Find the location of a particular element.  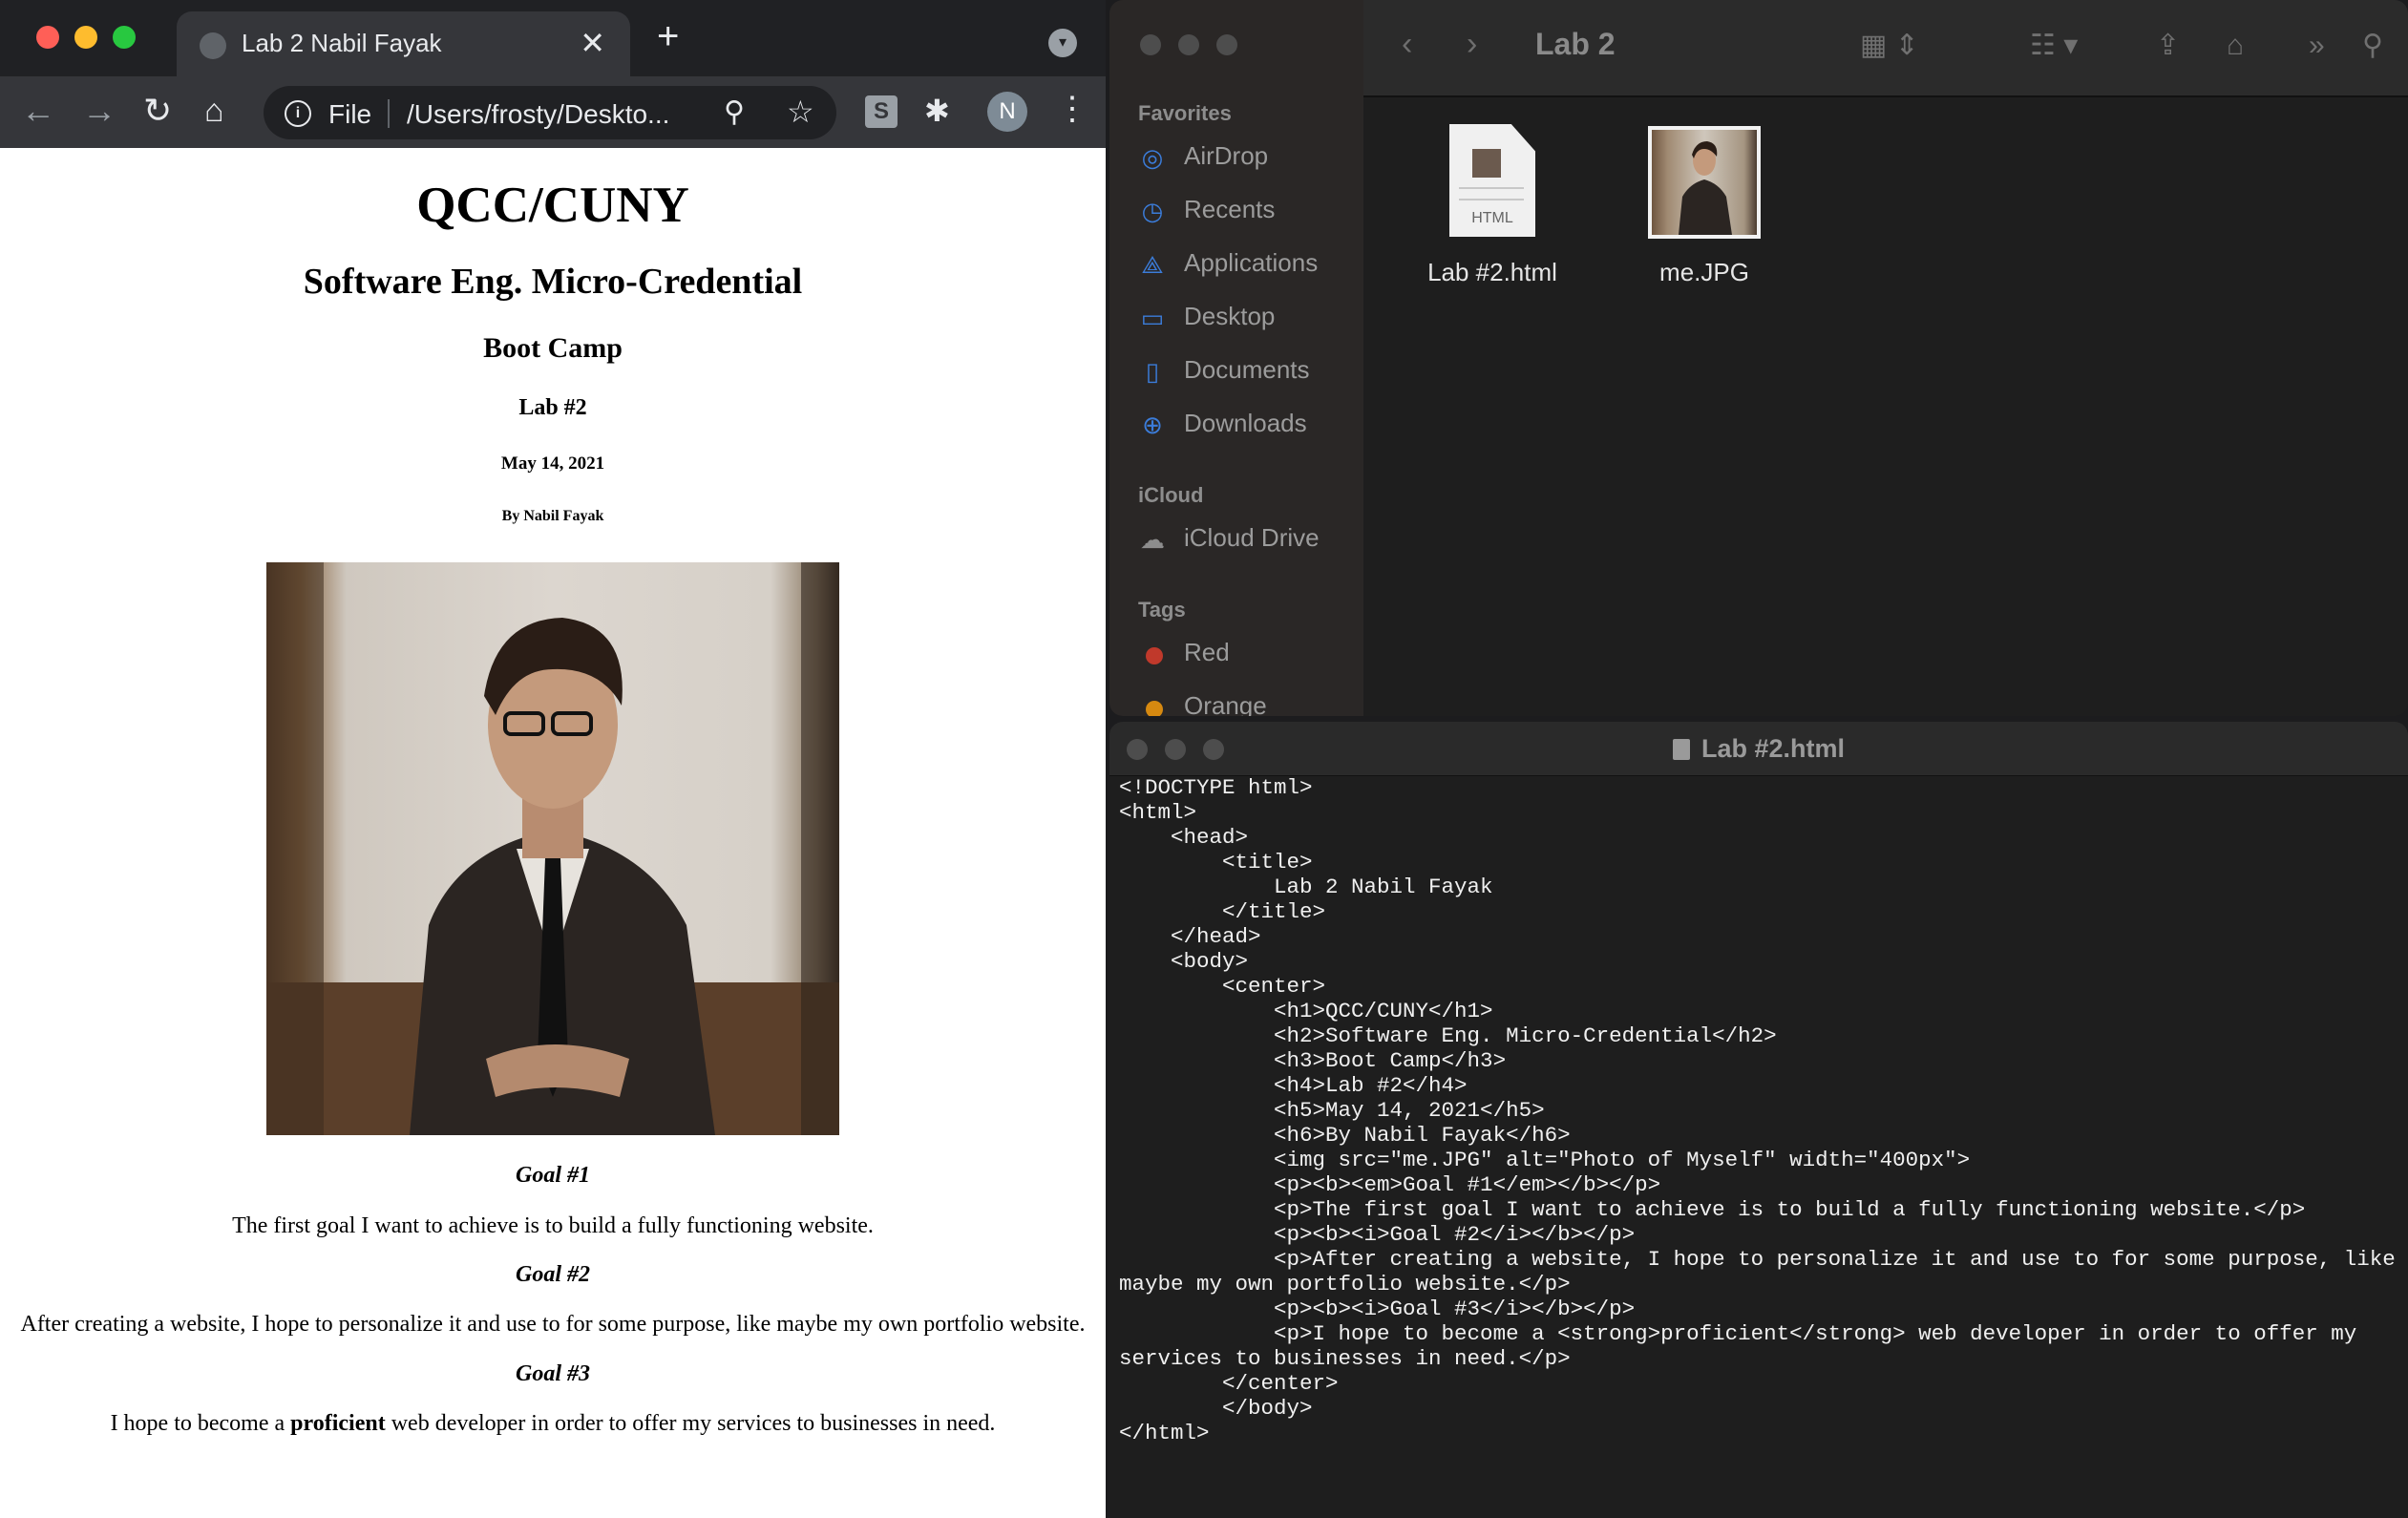

sidebar-item-label: iCloud Drive is located at coordinates (1252, 537).